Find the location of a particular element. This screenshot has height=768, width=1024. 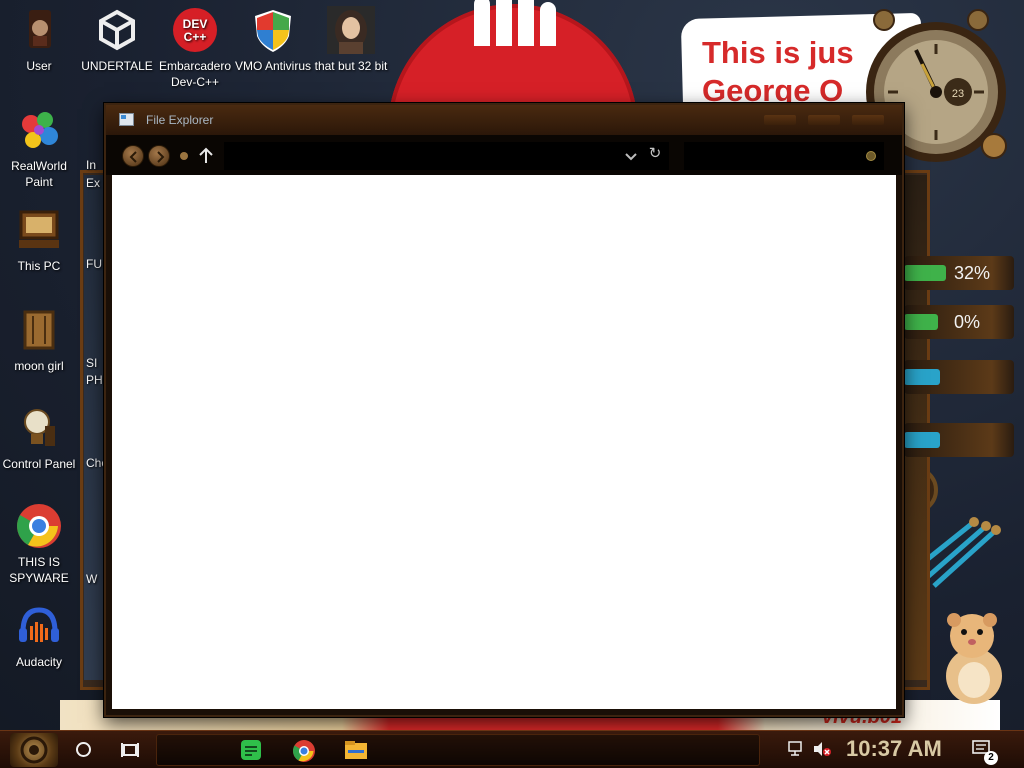

network-meter-fill is located at coordinates (922, 440).